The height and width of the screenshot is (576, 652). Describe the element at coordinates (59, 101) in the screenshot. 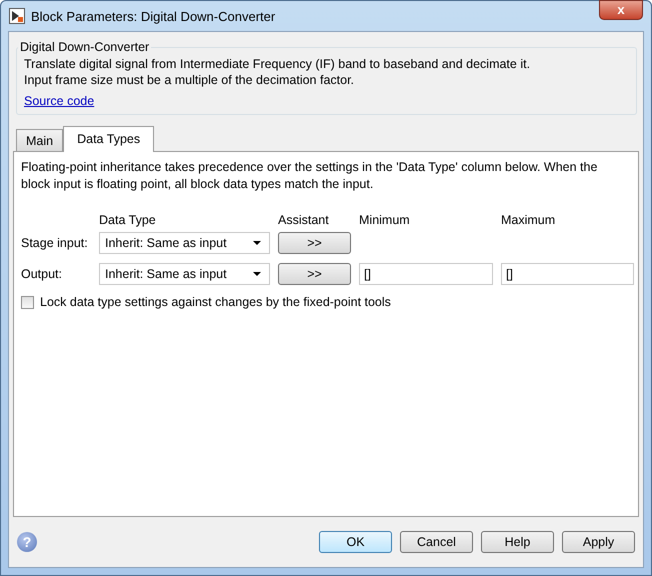

I see `source-code-link: Source code` at that location.